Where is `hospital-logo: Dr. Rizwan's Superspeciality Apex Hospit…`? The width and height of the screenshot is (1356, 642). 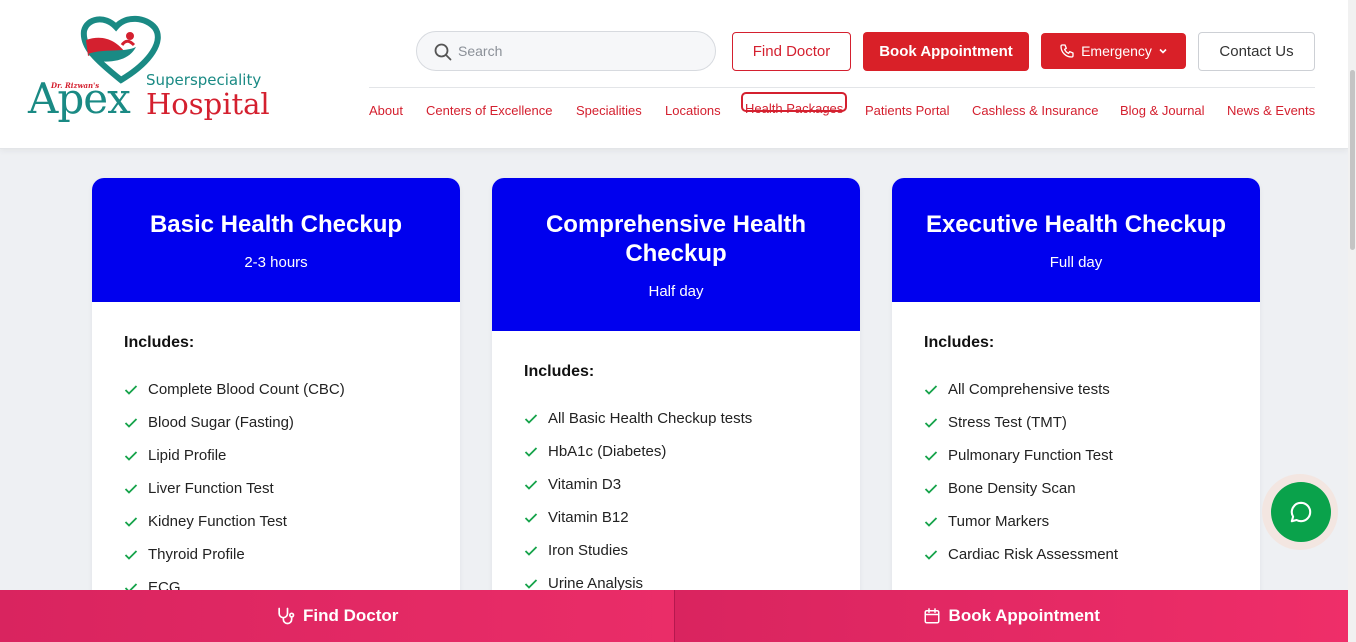 hospital-logo: Dr. Rizwan's Superspeciality Apex Hospit… is located at coordinates (148, 73).